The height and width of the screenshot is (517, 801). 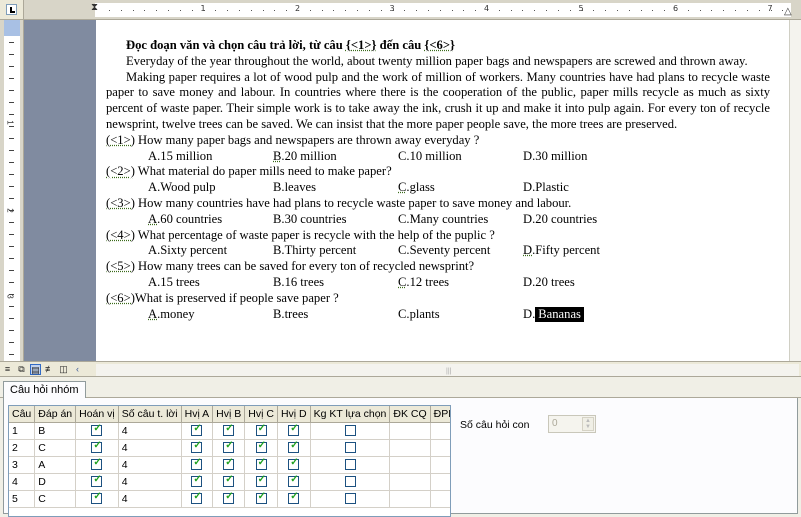 I want to click on answer-option: A. 60 countries, so click(x=210, y=220).